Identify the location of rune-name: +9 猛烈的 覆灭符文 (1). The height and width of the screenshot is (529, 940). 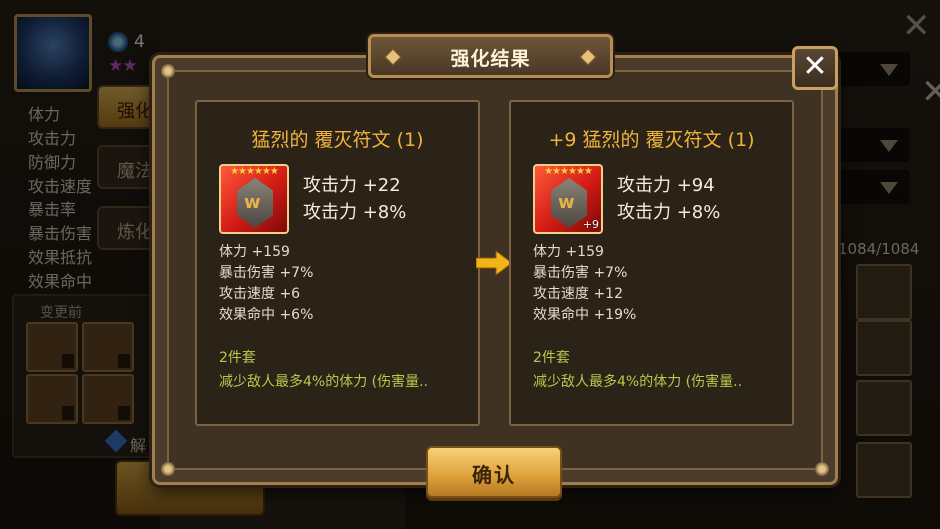
(651, 140).